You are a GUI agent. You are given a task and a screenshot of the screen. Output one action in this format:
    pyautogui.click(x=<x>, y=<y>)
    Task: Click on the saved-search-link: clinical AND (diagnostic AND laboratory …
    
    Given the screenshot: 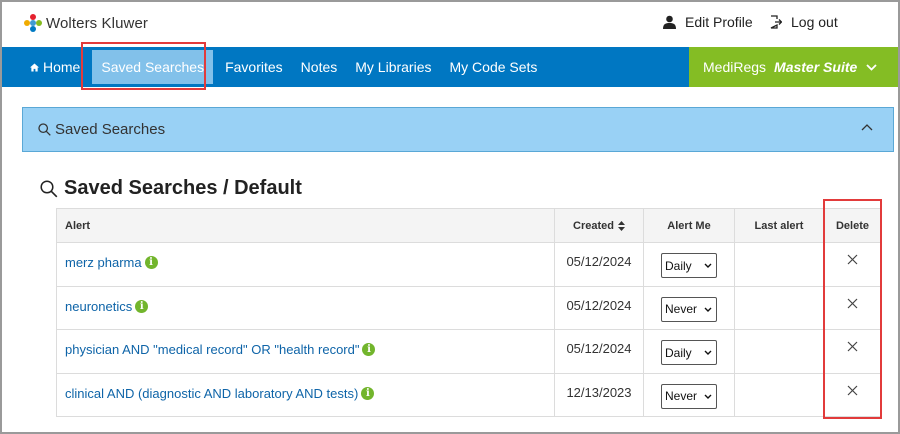 What is the action you would take?
    pyautogui.click(x=211, y=393)
    